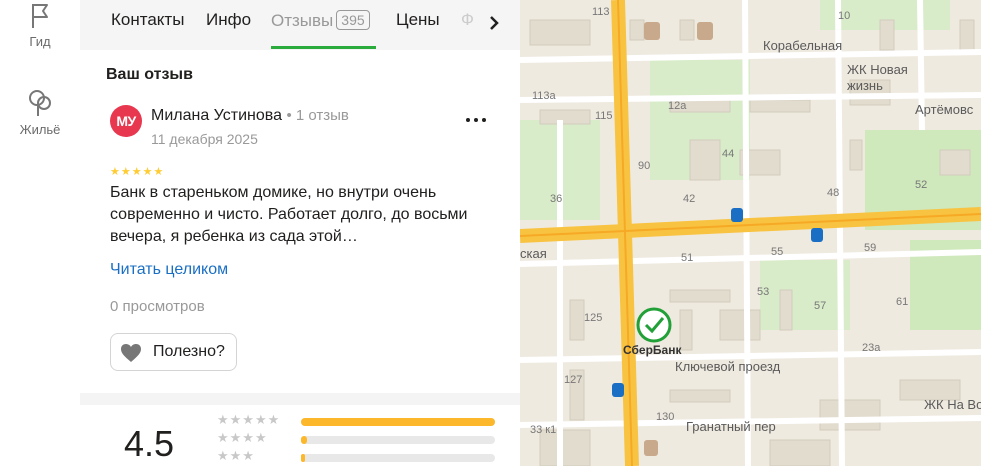  What do you see at coordinates (353, 20) in the screenshot?
I see `reviews-count-badge: 395` at bounding box center [353, 20].